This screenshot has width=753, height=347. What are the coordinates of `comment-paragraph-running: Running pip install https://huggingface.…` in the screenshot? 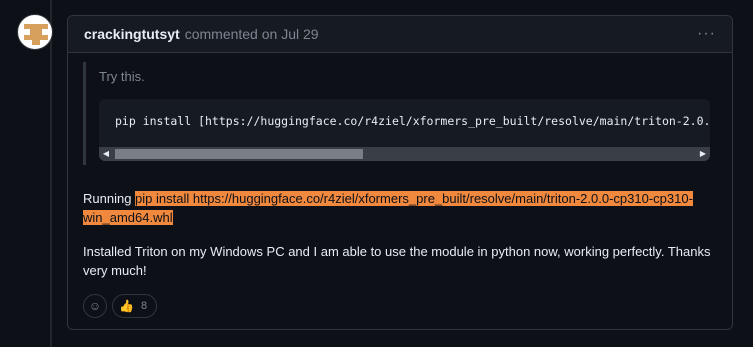 It's located at (403, 208).